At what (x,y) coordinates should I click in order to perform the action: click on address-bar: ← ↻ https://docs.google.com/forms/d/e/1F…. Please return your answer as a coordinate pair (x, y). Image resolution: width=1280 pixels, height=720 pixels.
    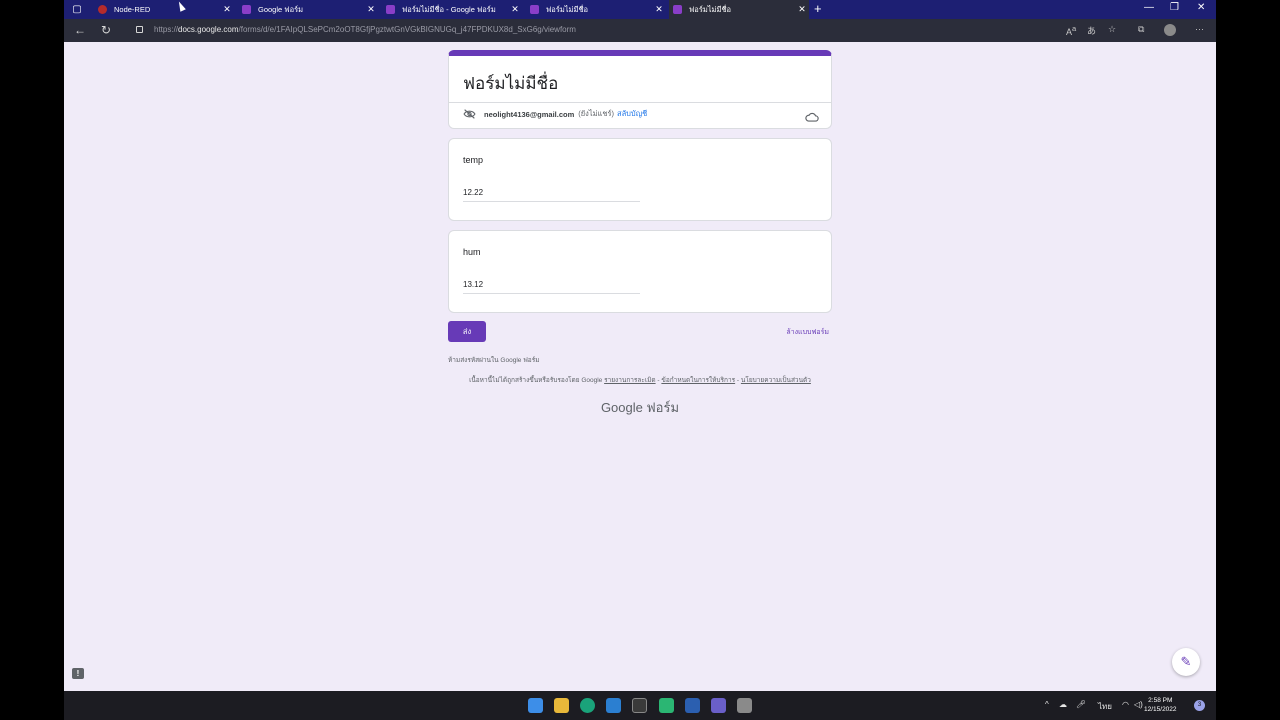
    Looking at the image, I should click on (640, 30).